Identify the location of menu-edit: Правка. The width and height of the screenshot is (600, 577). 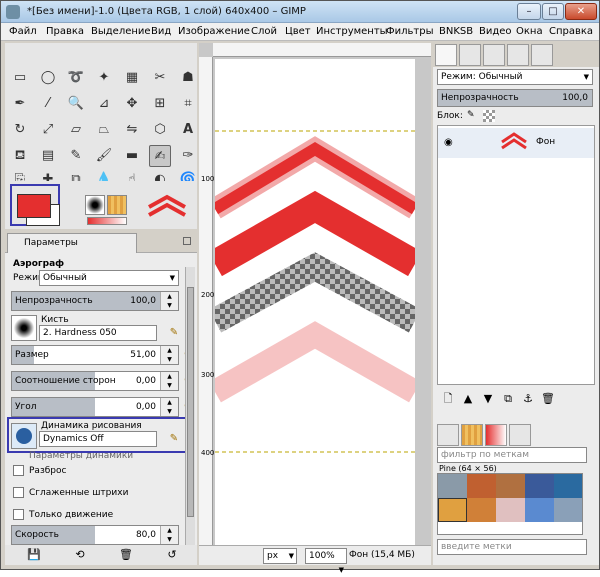
(65, 31).